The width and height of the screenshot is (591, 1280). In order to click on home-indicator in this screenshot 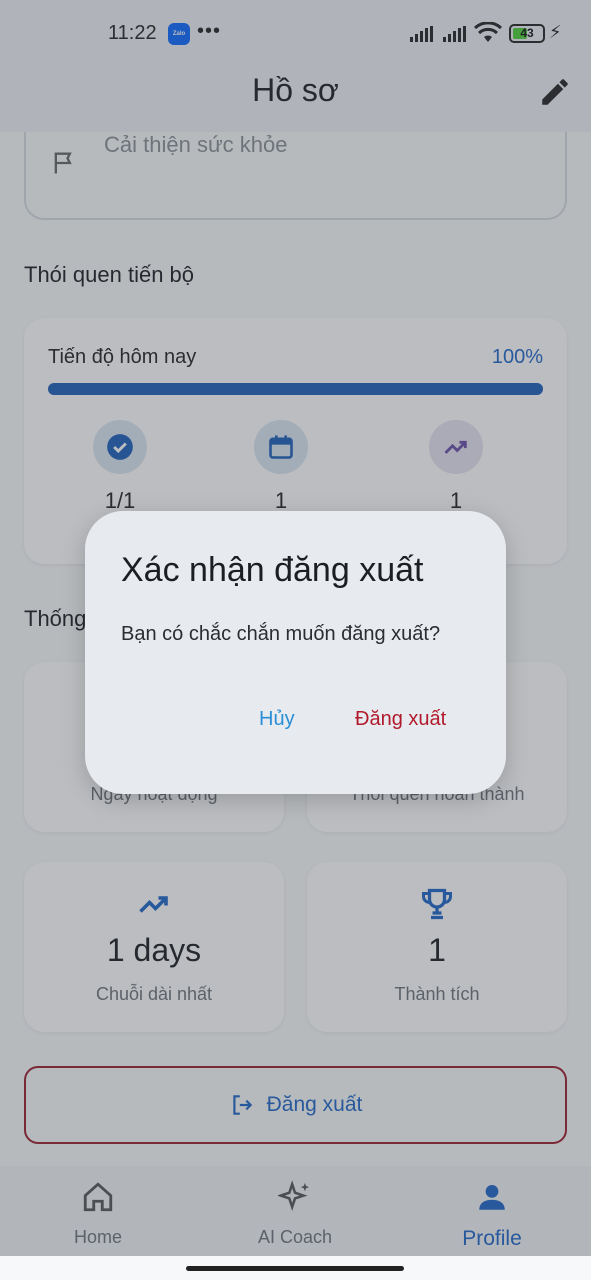, I will do `click(295, 1268)`.